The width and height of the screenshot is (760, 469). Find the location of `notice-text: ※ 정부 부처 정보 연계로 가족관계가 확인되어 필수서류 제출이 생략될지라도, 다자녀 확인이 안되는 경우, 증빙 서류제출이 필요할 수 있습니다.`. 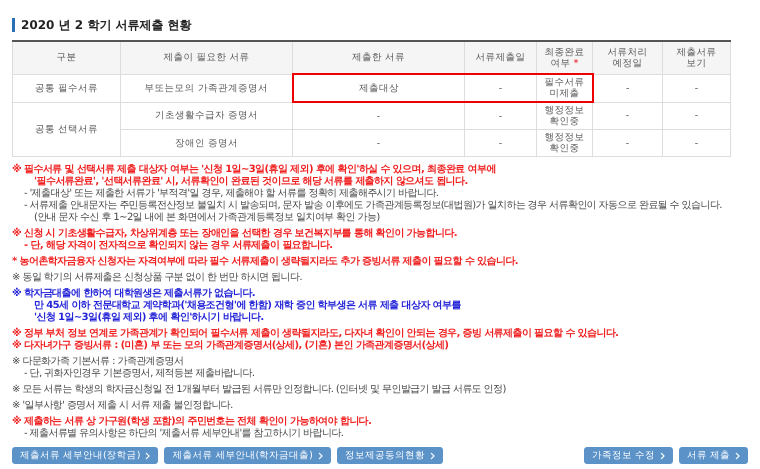

notice-text: ※ 정부 부처 정보 연계로 가족관계가 확인되어 필수서류 제출이 생략될지라도, 다자녀 확인이 안되는 경우, 증빙 서류제출이 필요할 수 있습니다. is located at coordinates (315, 334).